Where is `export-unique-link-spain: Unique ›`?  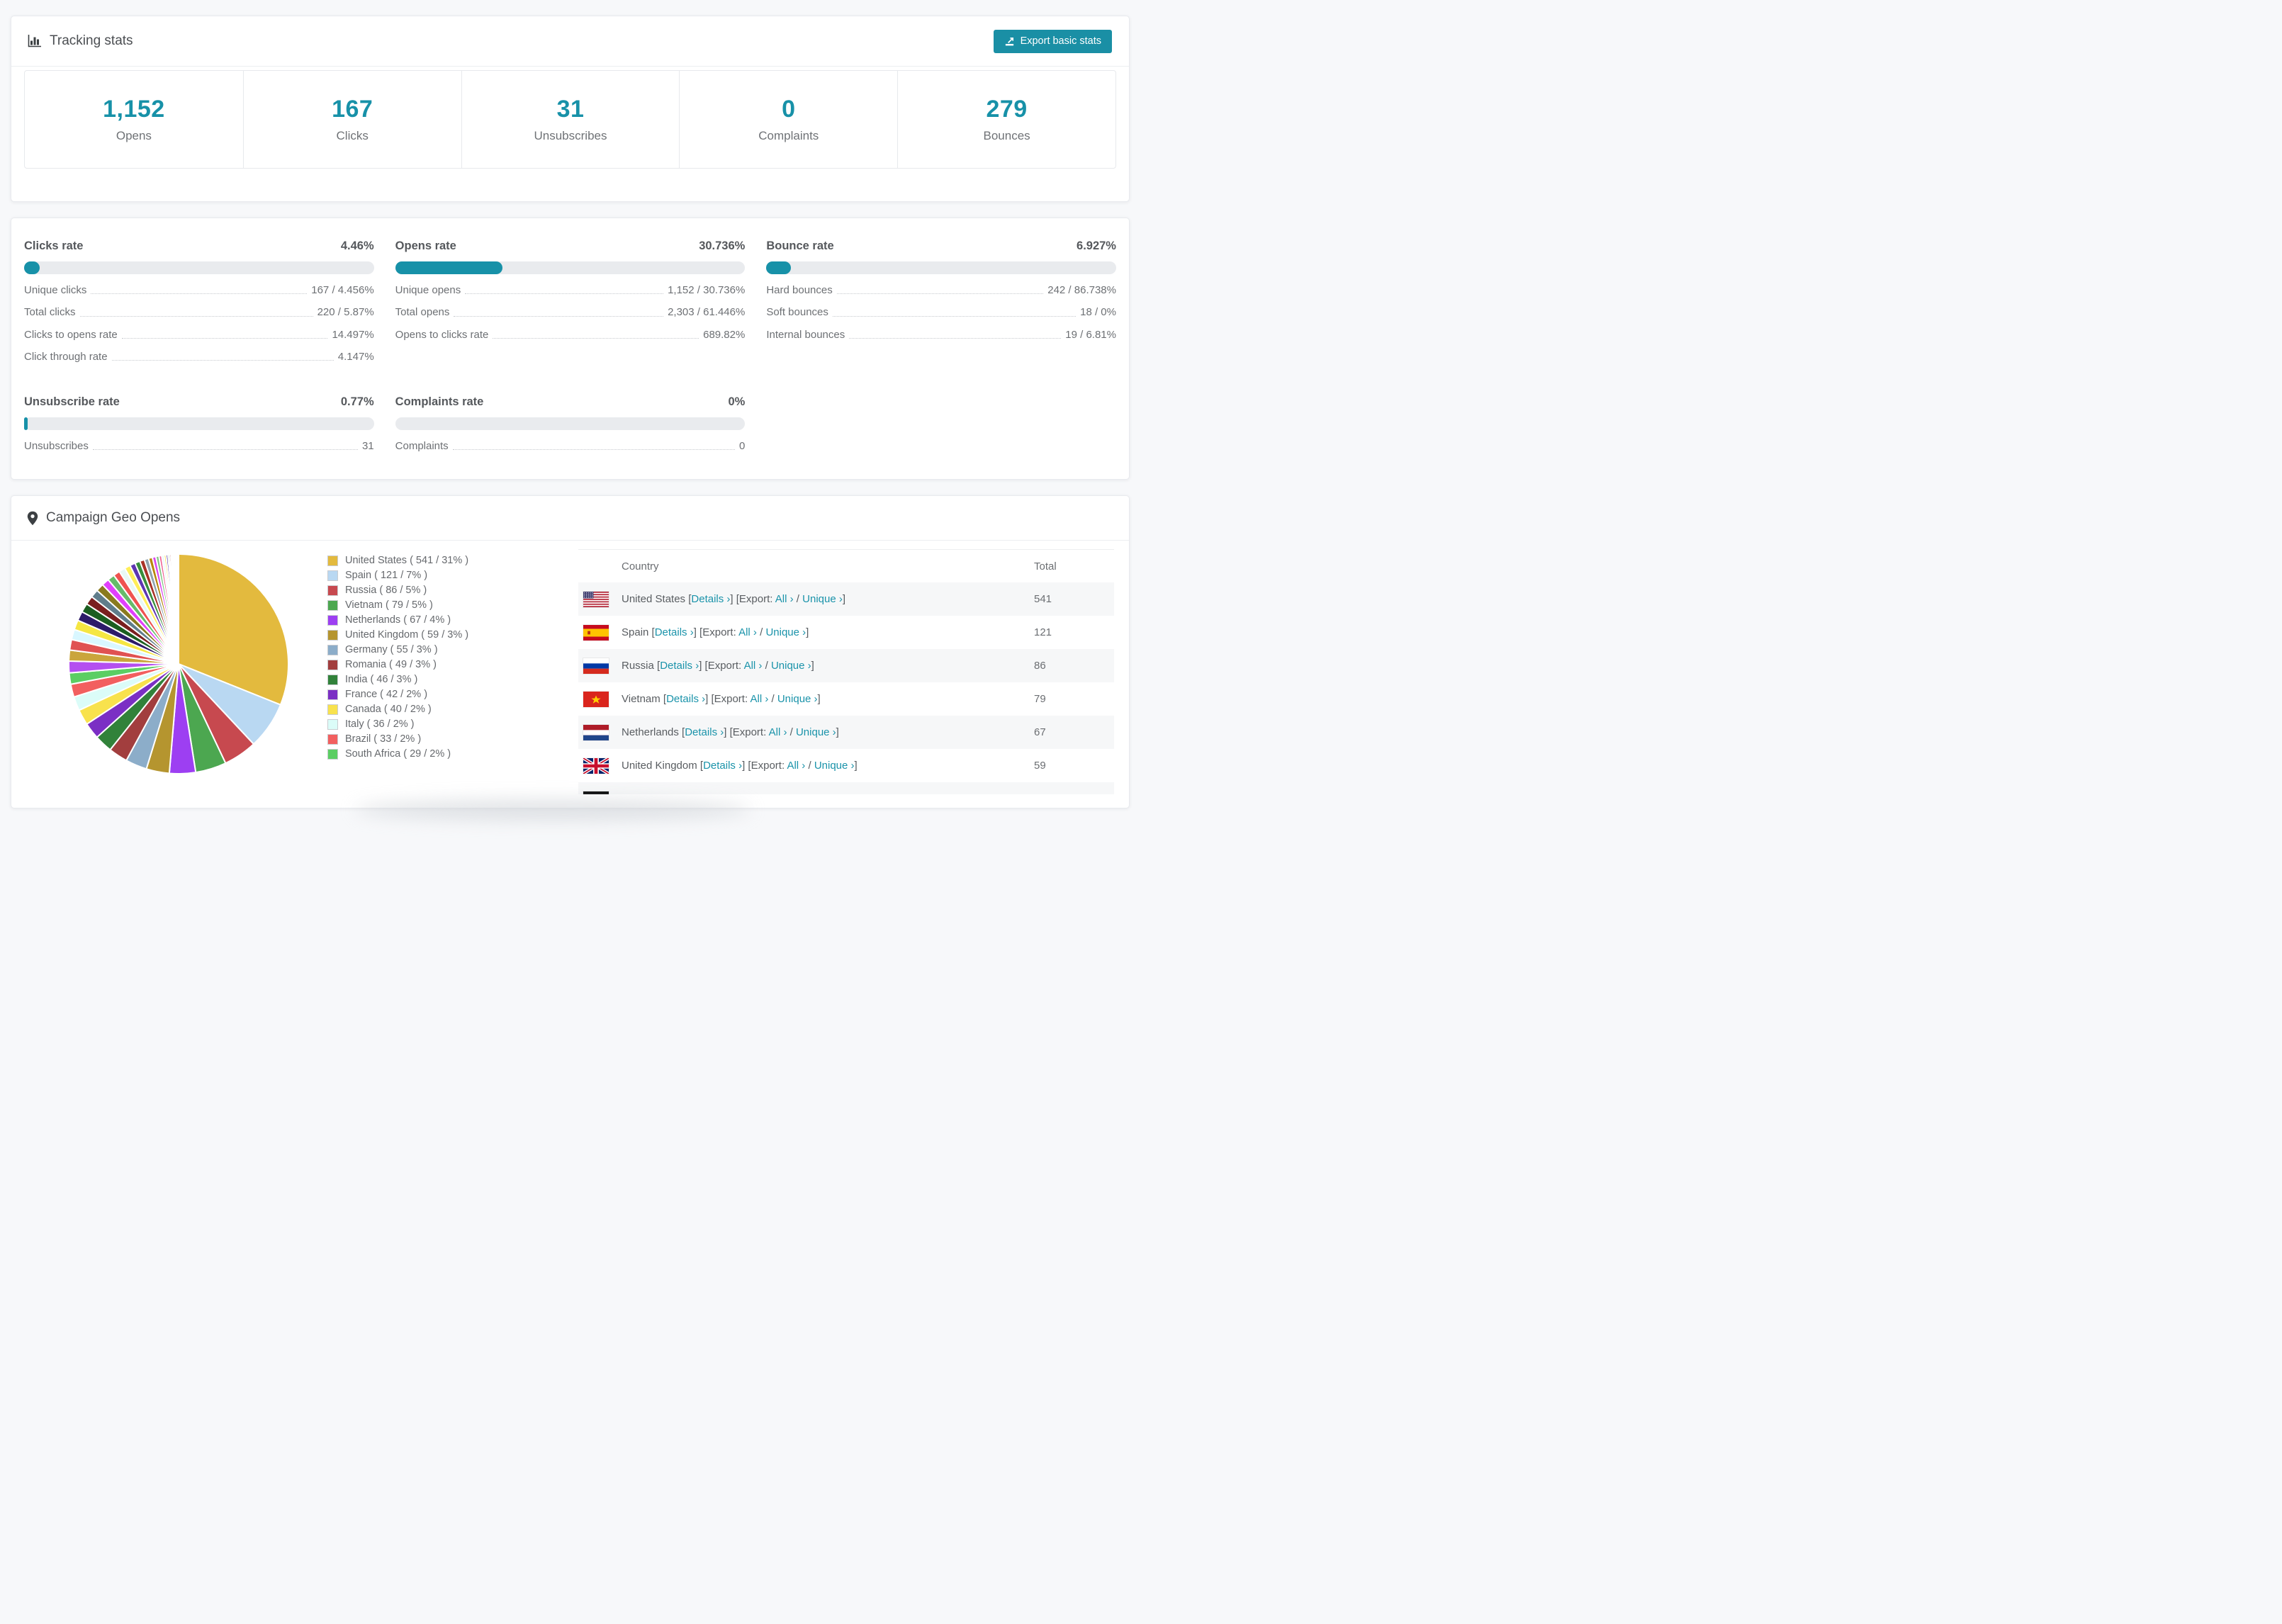
export-unique-link-spain: Unique › is located at coordinates (786, 632).